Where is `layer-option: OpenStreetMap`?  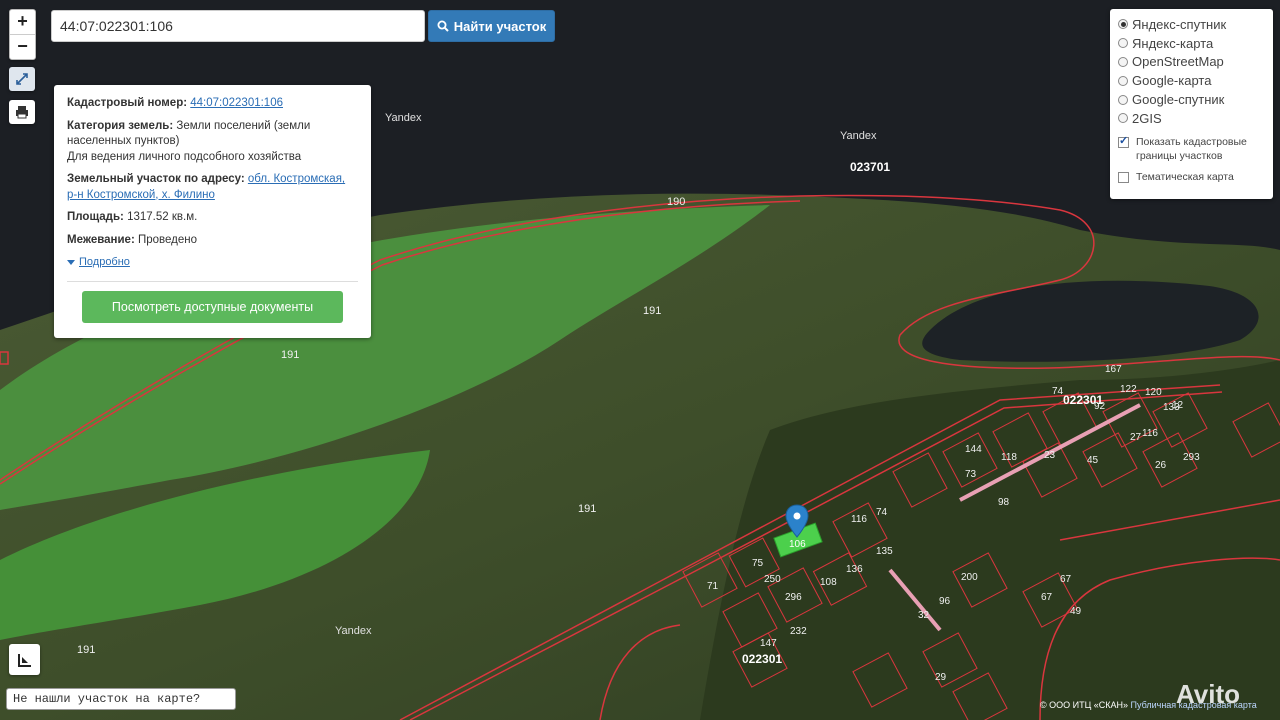
layer-option: OpenStreetMap is located at coordinates (1191, 62).